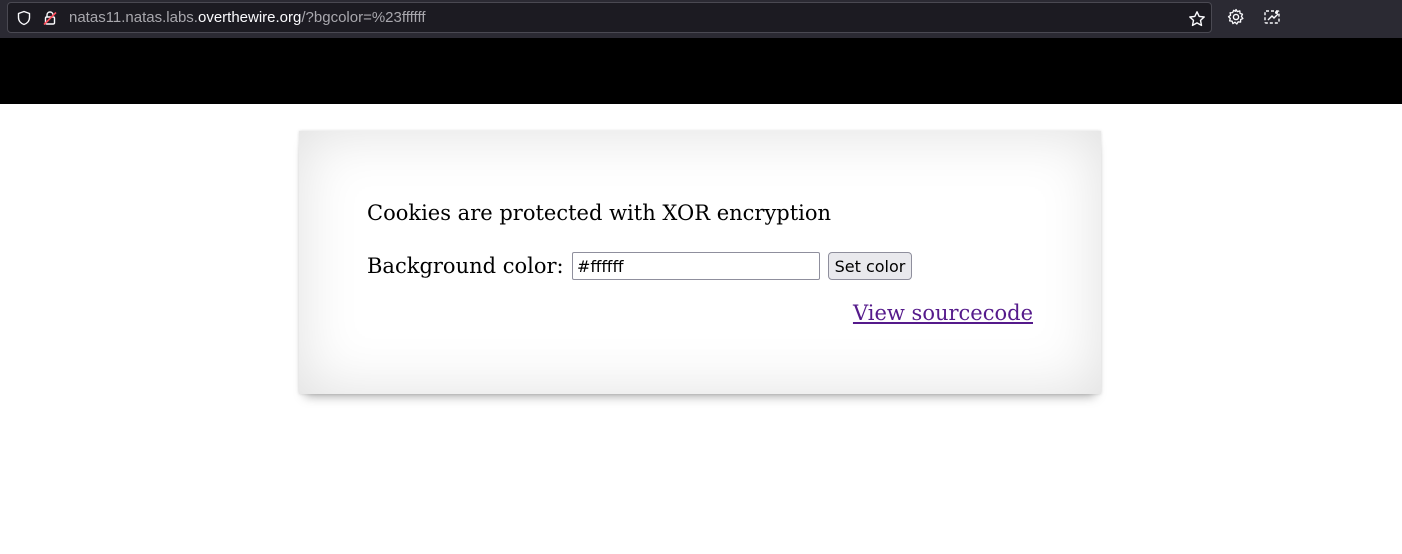 This screenshot has height=554, width=1402. Describe the element at coordinates (465, 266) in the screenshot. I see `bgcolor-label: Background color:` at that location.